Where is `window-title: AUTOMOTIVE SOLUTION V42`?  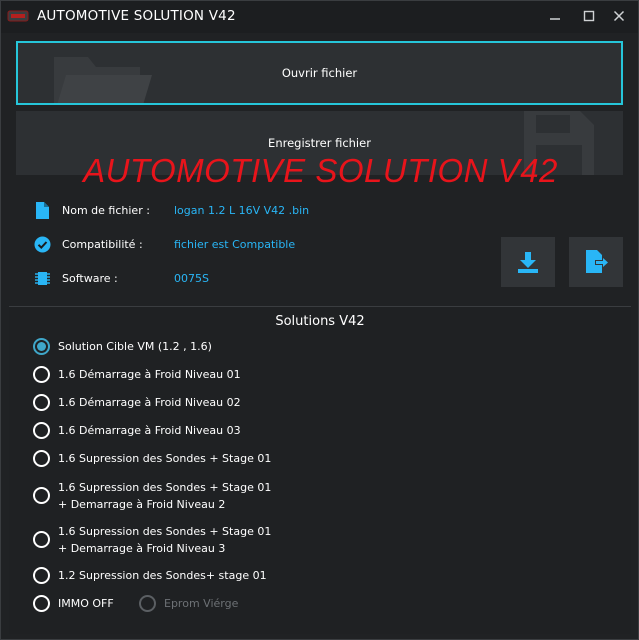
window-title: AUTOMOTIVE SOLUTION V42 is located at coordinates (136, 16).